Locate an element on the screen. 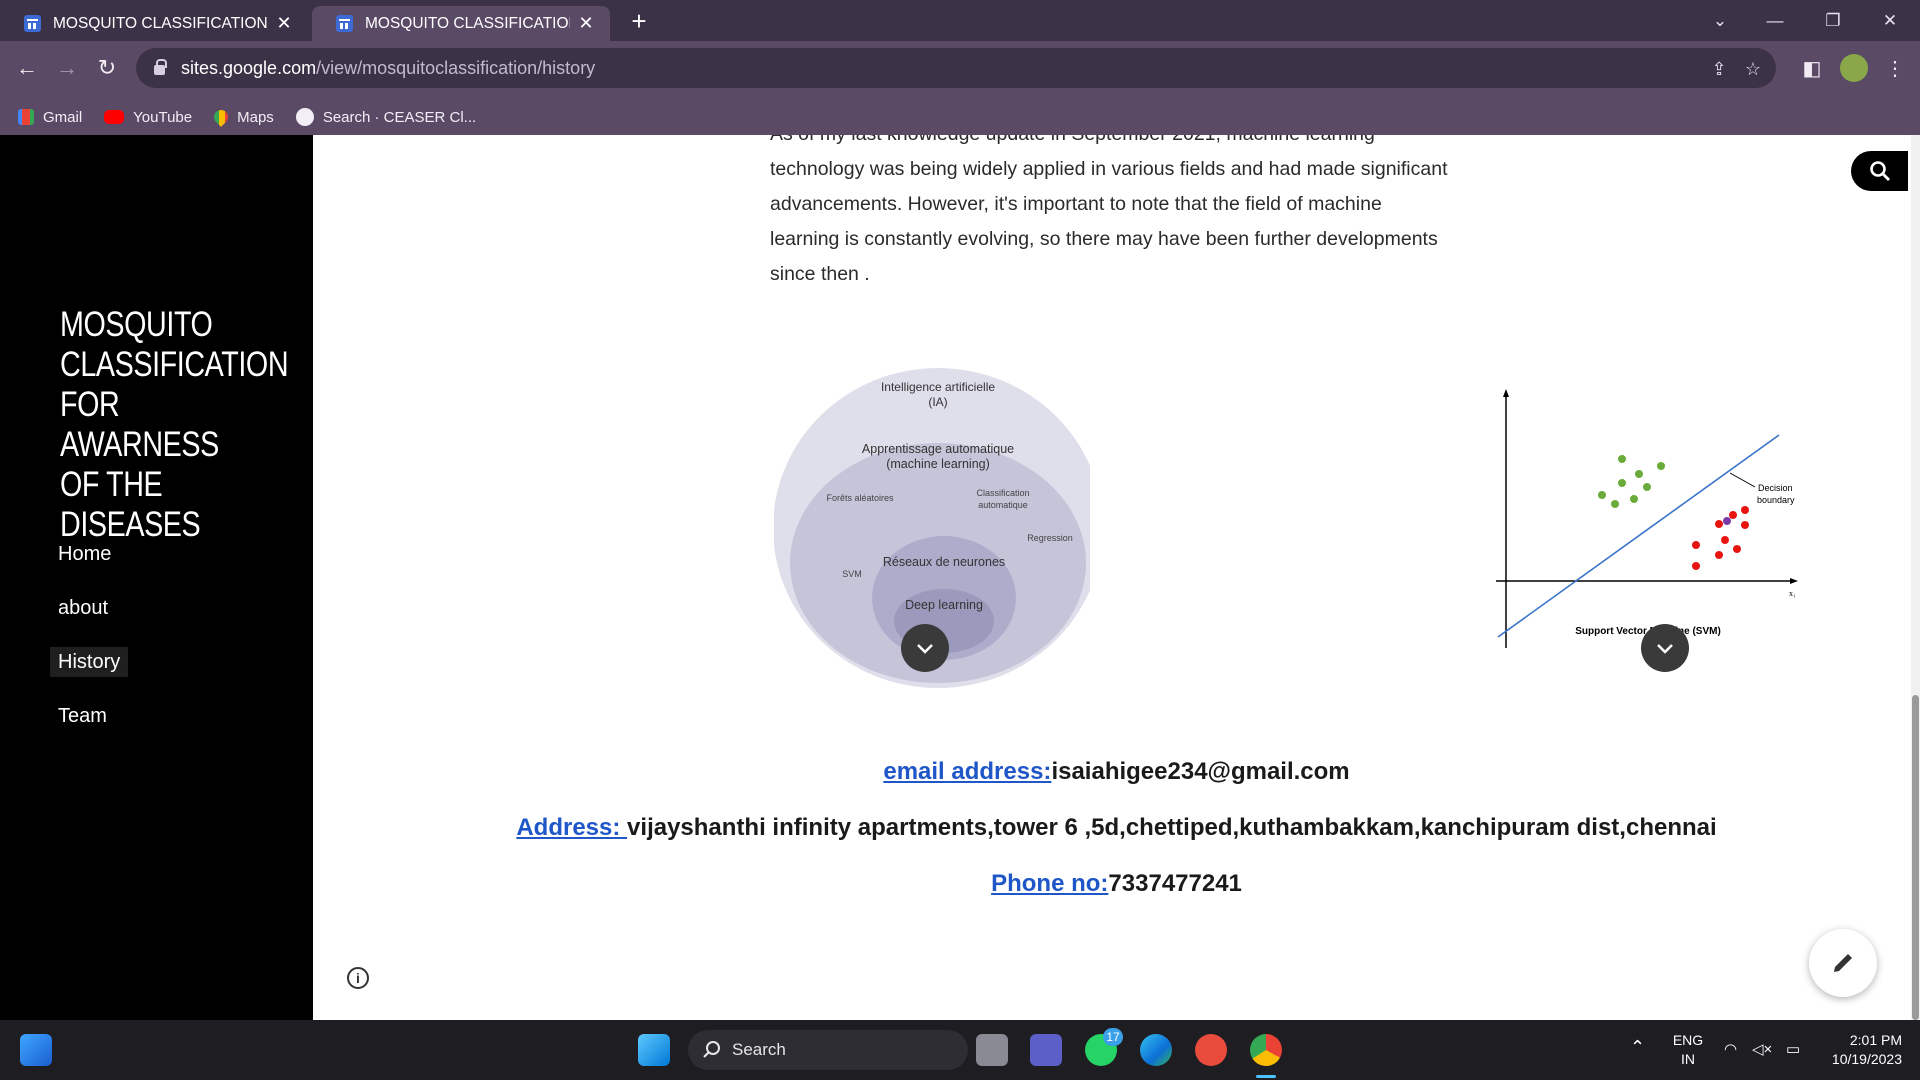  bookmark-maps: Maps is located at coordinates (242, 117).